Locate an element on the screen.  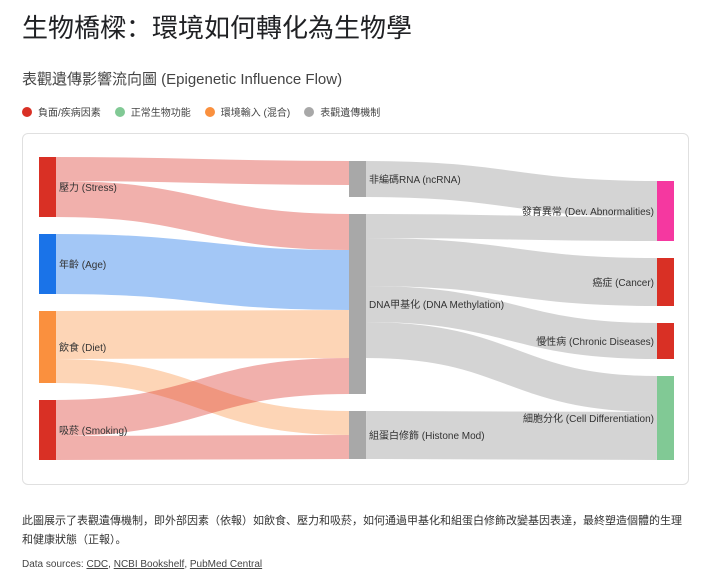
page-title: 生物橋樑：環境如何轉化為生物學 is located at coordinates (217, 28).